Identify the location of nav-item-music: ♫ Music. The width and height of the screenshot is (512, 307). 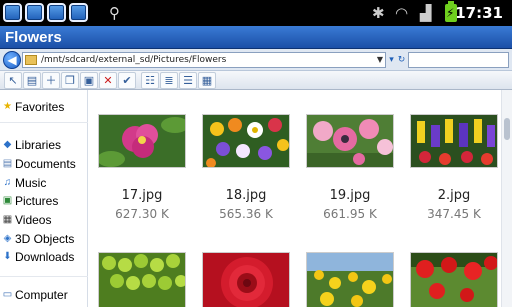
(24, 182).